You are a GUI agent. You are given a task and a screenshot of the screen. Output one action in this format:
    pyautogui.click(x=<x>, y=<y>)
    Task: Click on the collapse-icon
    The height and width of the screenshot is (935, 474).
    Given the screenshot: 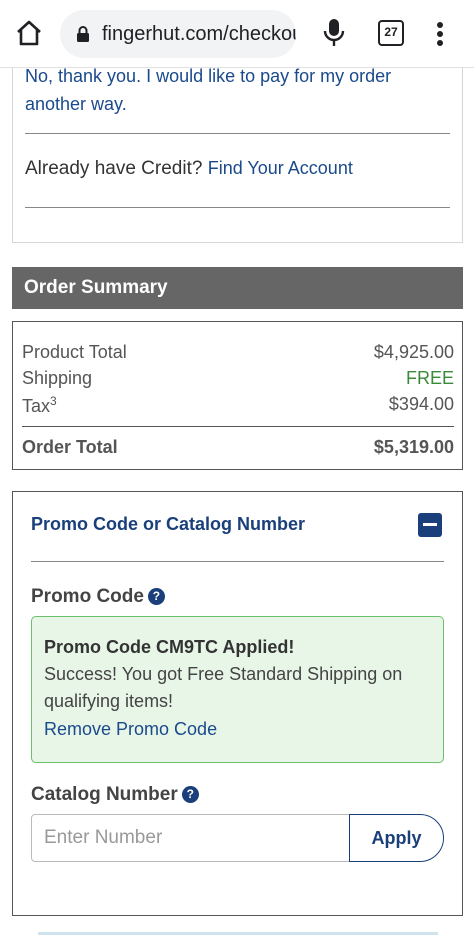 What is the action you would take?
    pyautogui.click(x=430, y=525)
    